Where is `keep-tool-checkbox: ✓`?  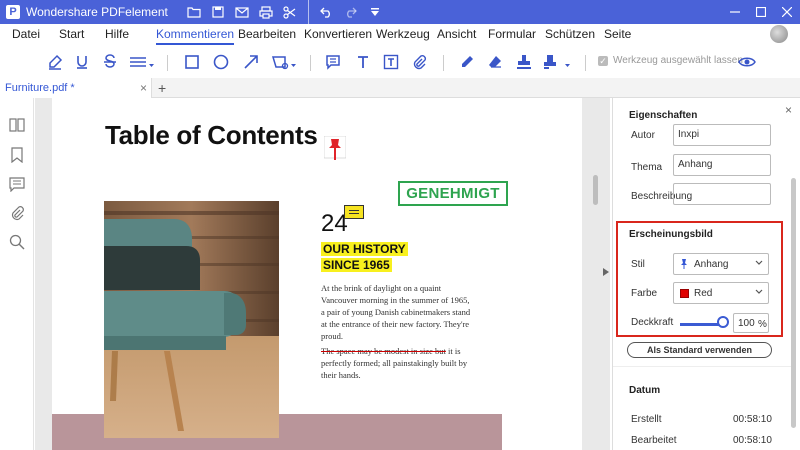 keep-tool-checkbox: ✓ is located at coordinates (603, 61).